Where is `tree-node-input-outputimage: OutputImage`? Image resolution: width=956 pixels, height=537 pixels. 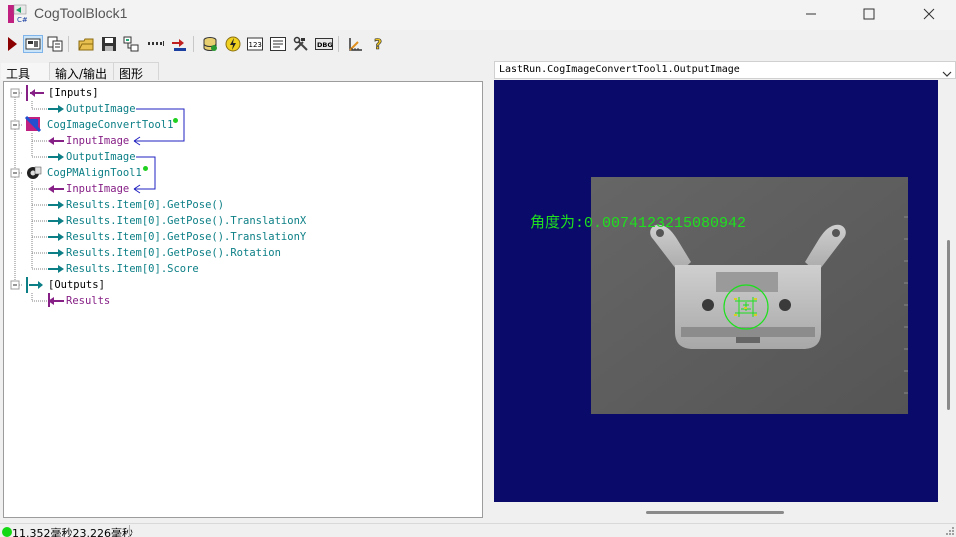
tree-node-input-outputimage: OutputImage is located at coordinates (101, 109).